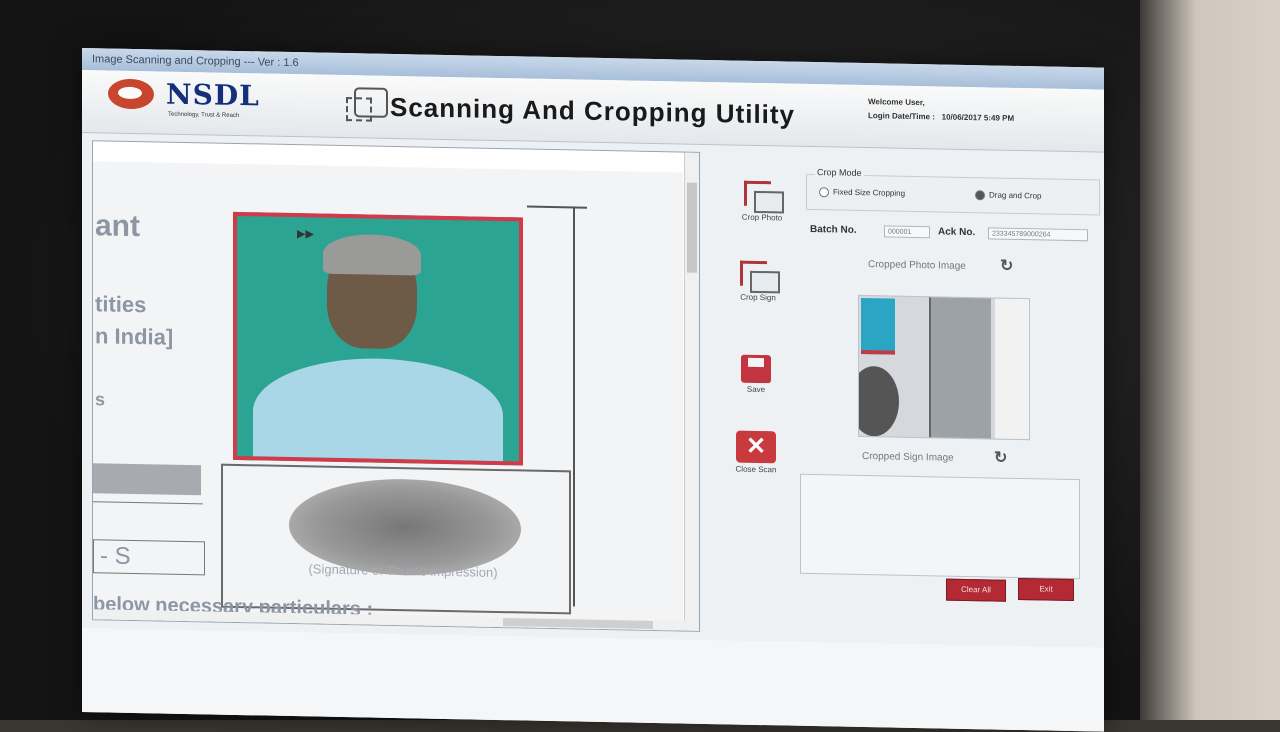  Describe the element at coordinates (204, 115) in the screenshot. I see `brand-tagline: Technology, Trust & Reach` at that location.